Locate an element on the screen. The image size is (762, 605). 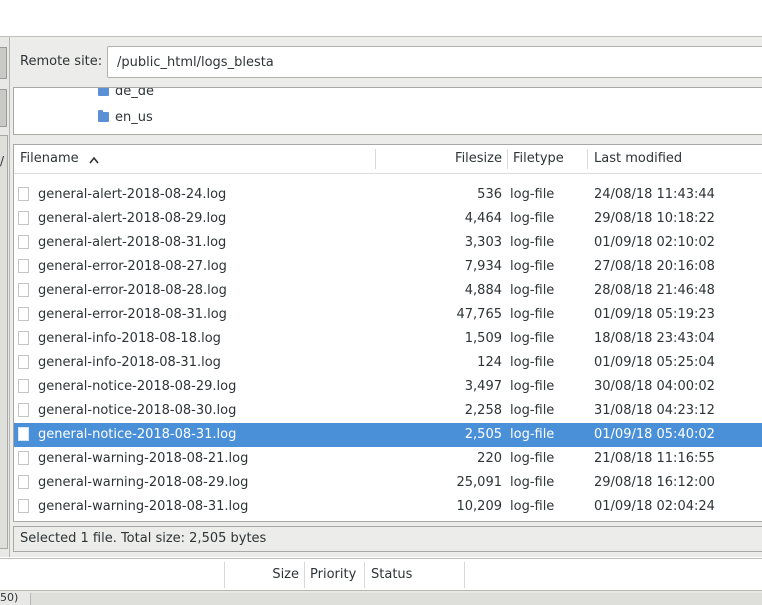
queue-header-priority: Priority is located at coordinates (337, 575).